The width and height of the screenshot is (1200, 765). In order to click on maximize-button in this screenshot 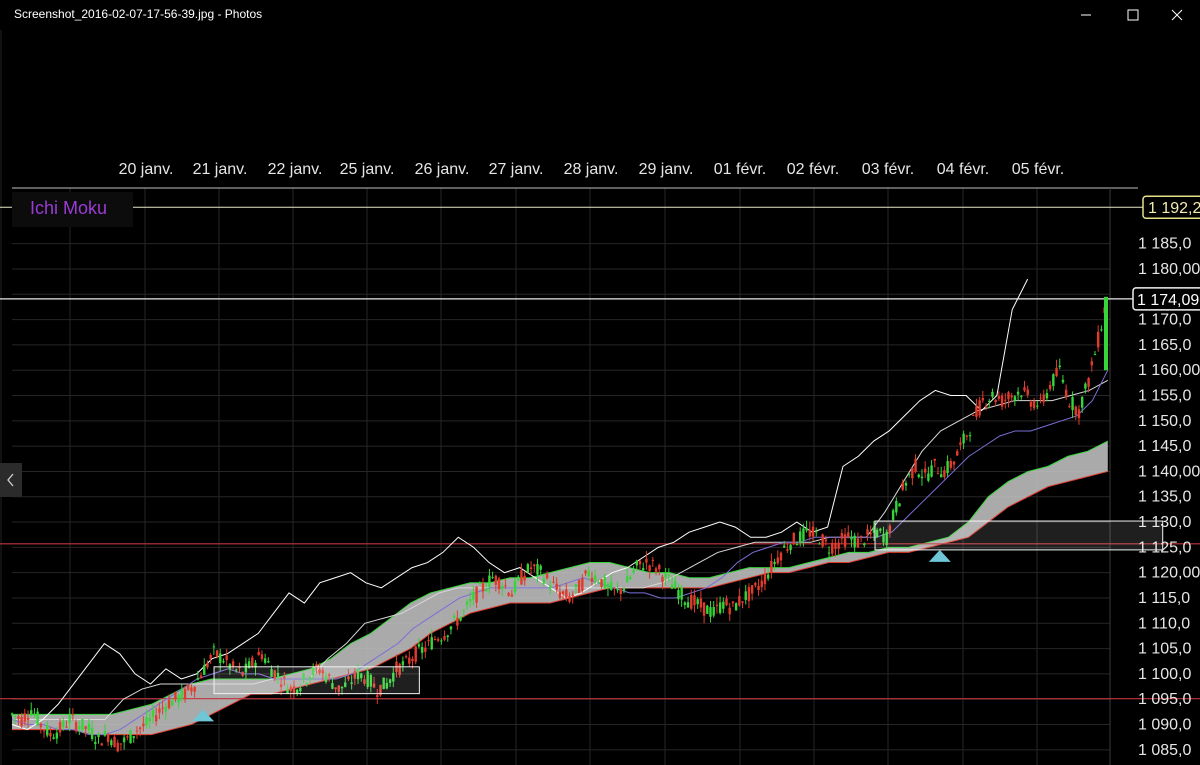, I will do `click(1133, 15)`.